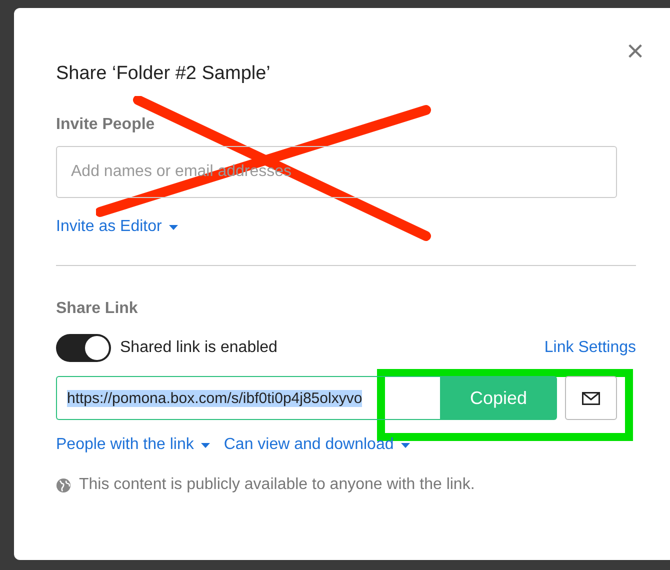 The height and width of the screenshot is (570, 670). I want to click on toggle-switch, so click(83, 348).